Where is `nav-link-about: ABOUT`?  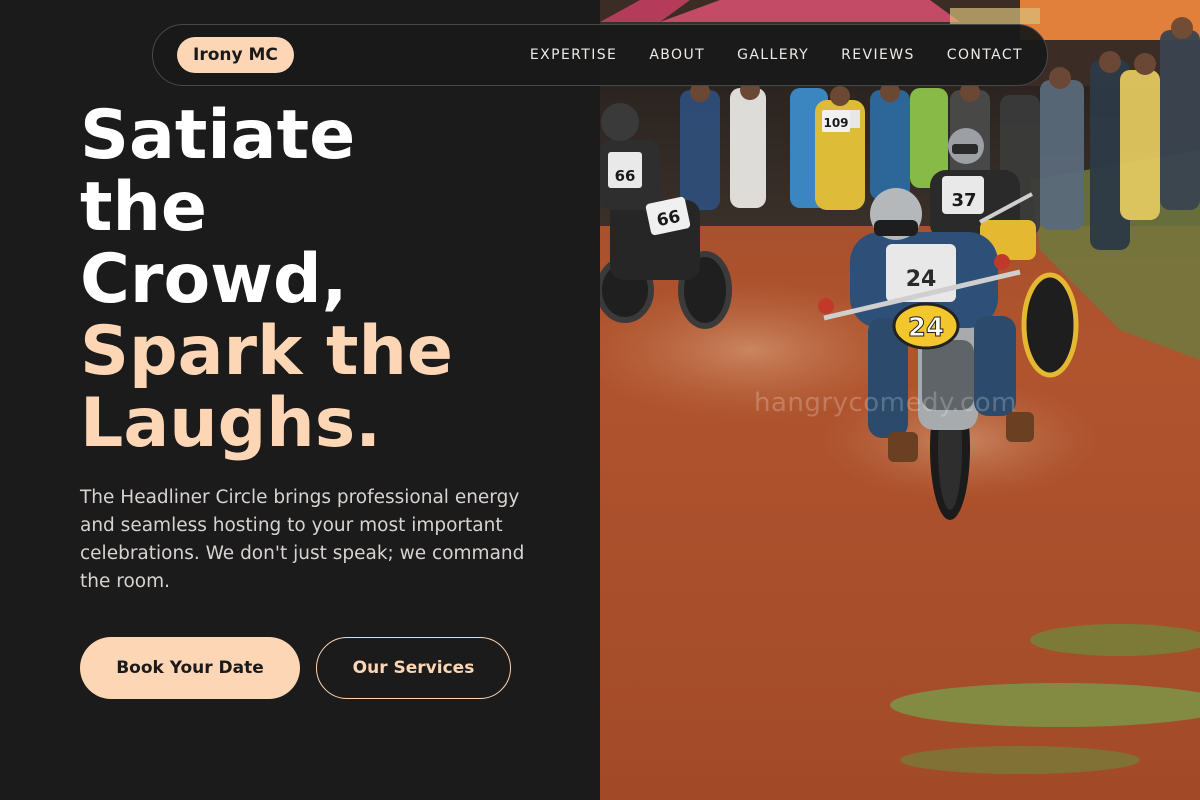 nav-link-about: ABOUT is located at coordinates (677, 55).